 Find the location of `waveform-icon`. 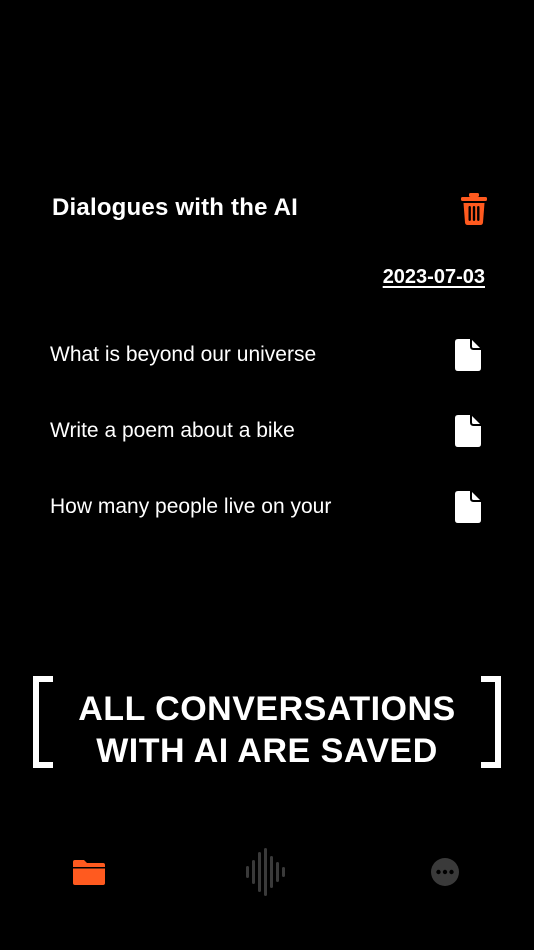

waveform-icon is located at coordinates (265, 872).